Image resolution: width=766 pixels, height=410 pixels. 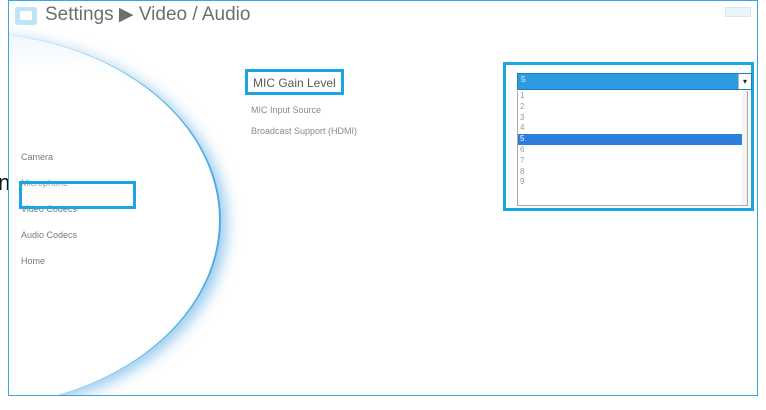 What do you see at coordinates (632, 161) in the screenshot?
I see `gain-option-7: 7` at bounding box center [632, 161].